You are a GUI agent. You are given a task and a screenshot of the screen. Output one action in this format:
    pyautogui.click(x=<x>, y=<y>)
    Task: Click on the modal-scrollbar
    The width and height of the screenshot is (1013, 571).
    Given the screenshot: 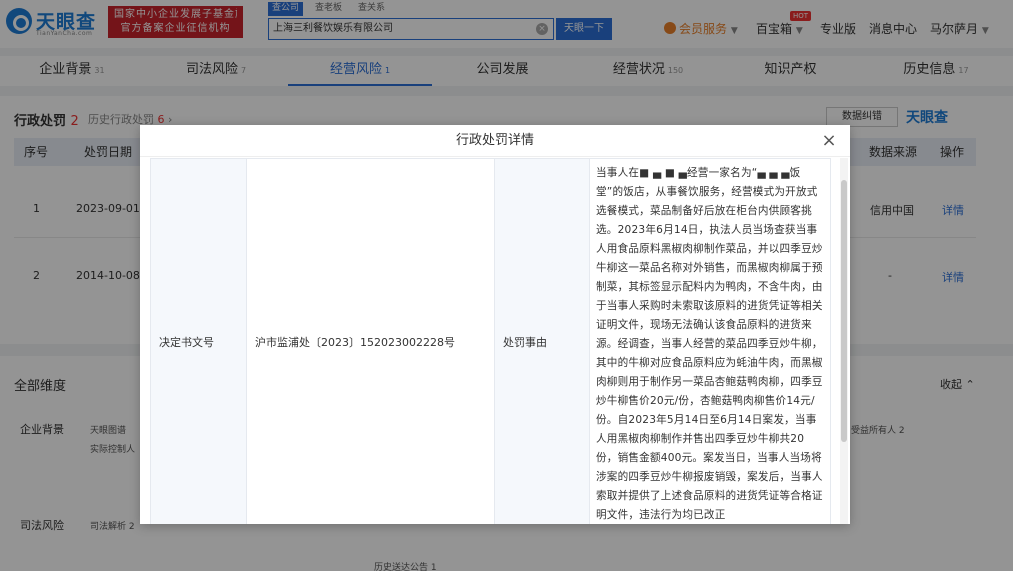 What is the action you would take?
    pyautogui.click(x=844, y=341)
    